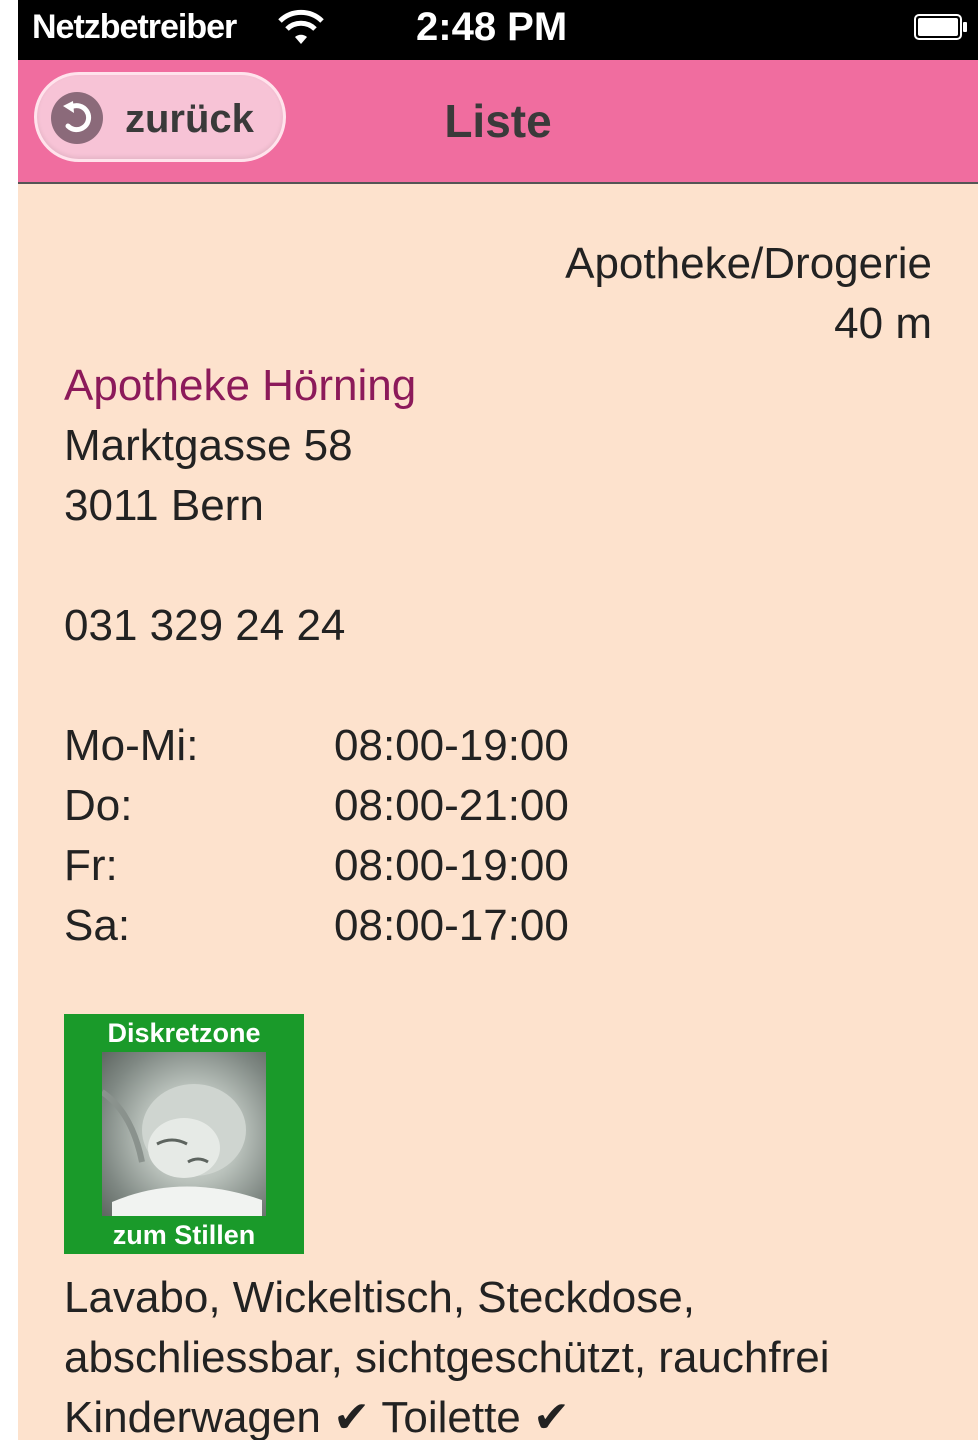 Image resolution: width=978 pixels, height=1440 pixels. Describe the element at coordinates (492, 27) in the screenshot. I see `status-time: 2:48 PM` at that location.